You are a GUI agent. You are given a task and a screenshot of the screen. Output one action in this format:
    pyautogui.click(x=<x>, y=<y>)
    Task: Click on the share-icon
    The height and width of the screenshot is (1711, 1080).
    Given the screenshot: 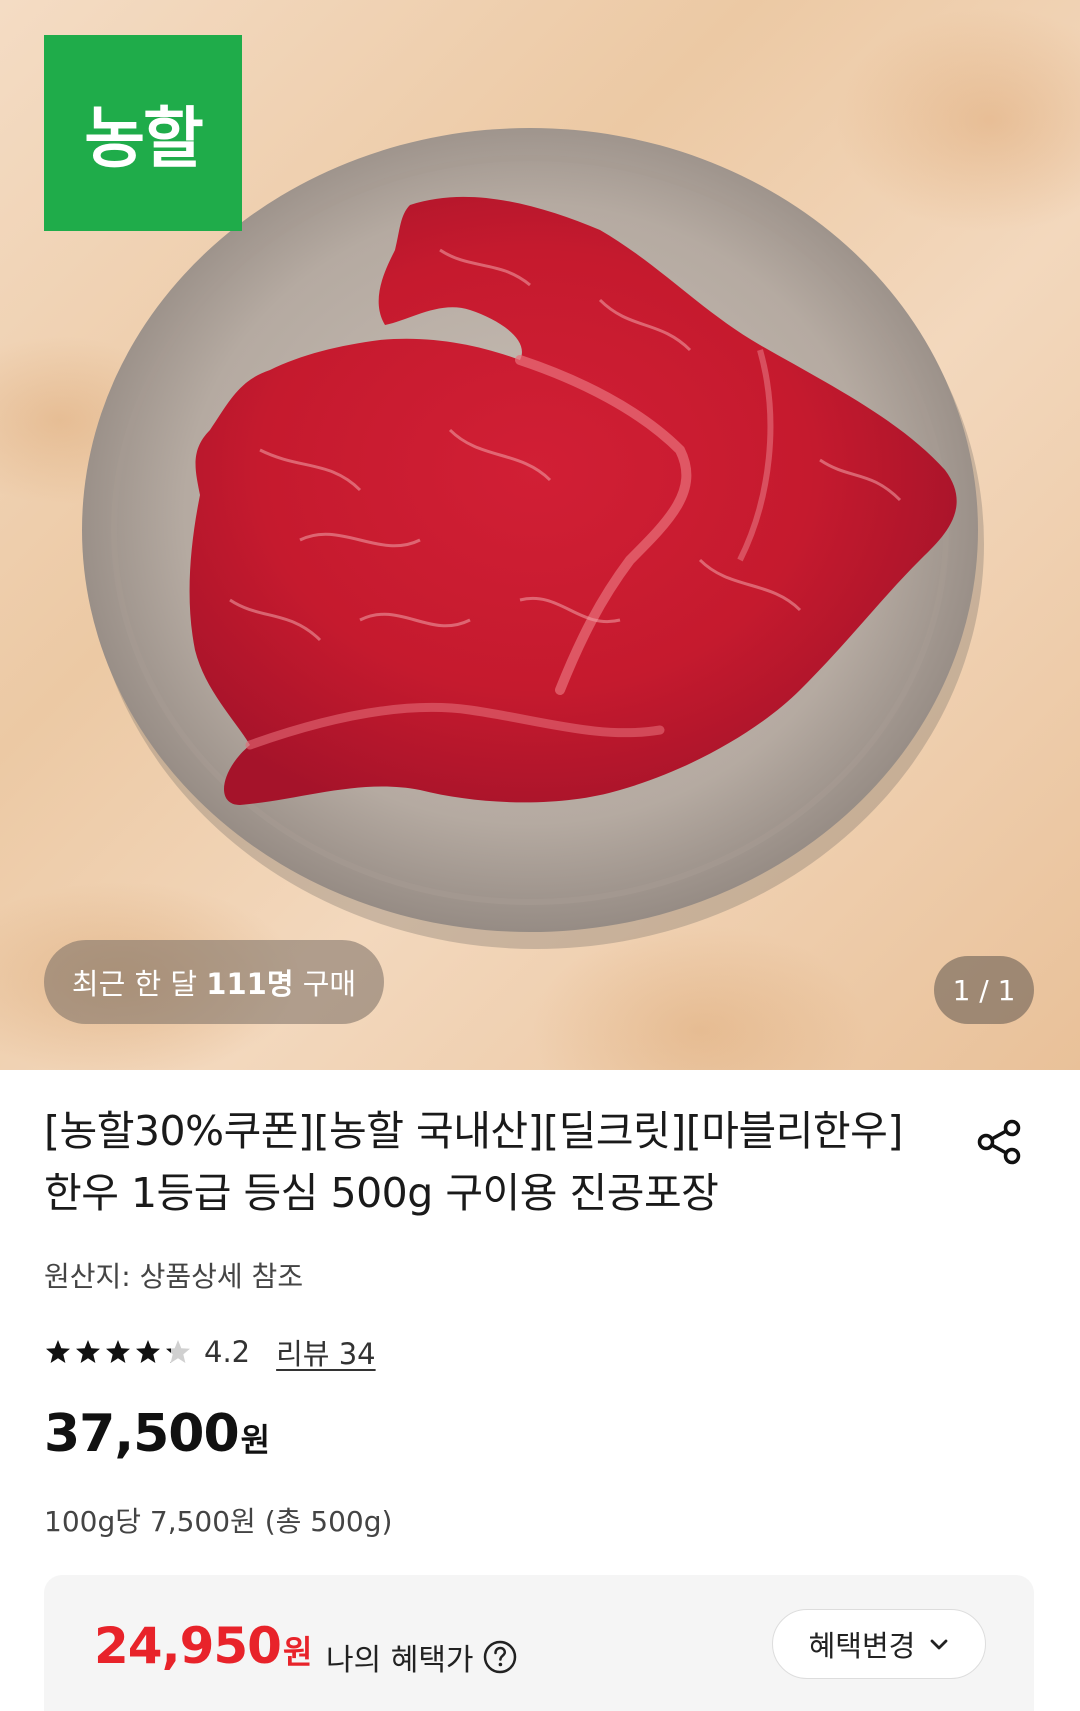 What is the action you would take?
    pyautogui.click(x=999, y=1142)
    